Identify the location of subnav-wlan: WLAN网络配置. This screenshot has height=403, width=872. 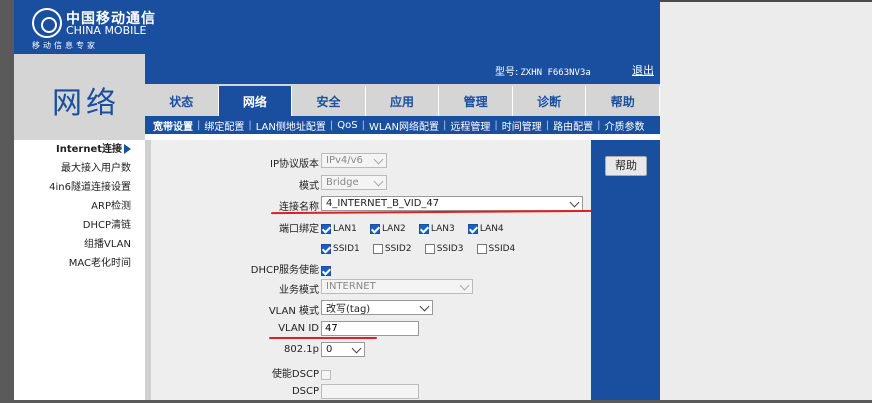
(404, 125).